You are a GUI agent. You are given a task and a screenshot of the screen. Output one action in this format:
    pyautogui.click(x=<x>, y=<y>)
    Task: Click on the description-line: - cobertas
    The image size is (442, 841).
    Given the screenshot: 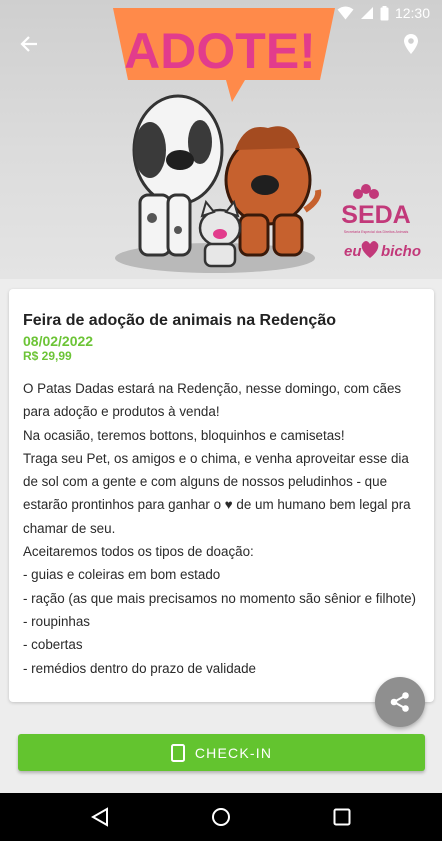 What is the action you would take?
    pyautogui.click(x=53, y=645)
    